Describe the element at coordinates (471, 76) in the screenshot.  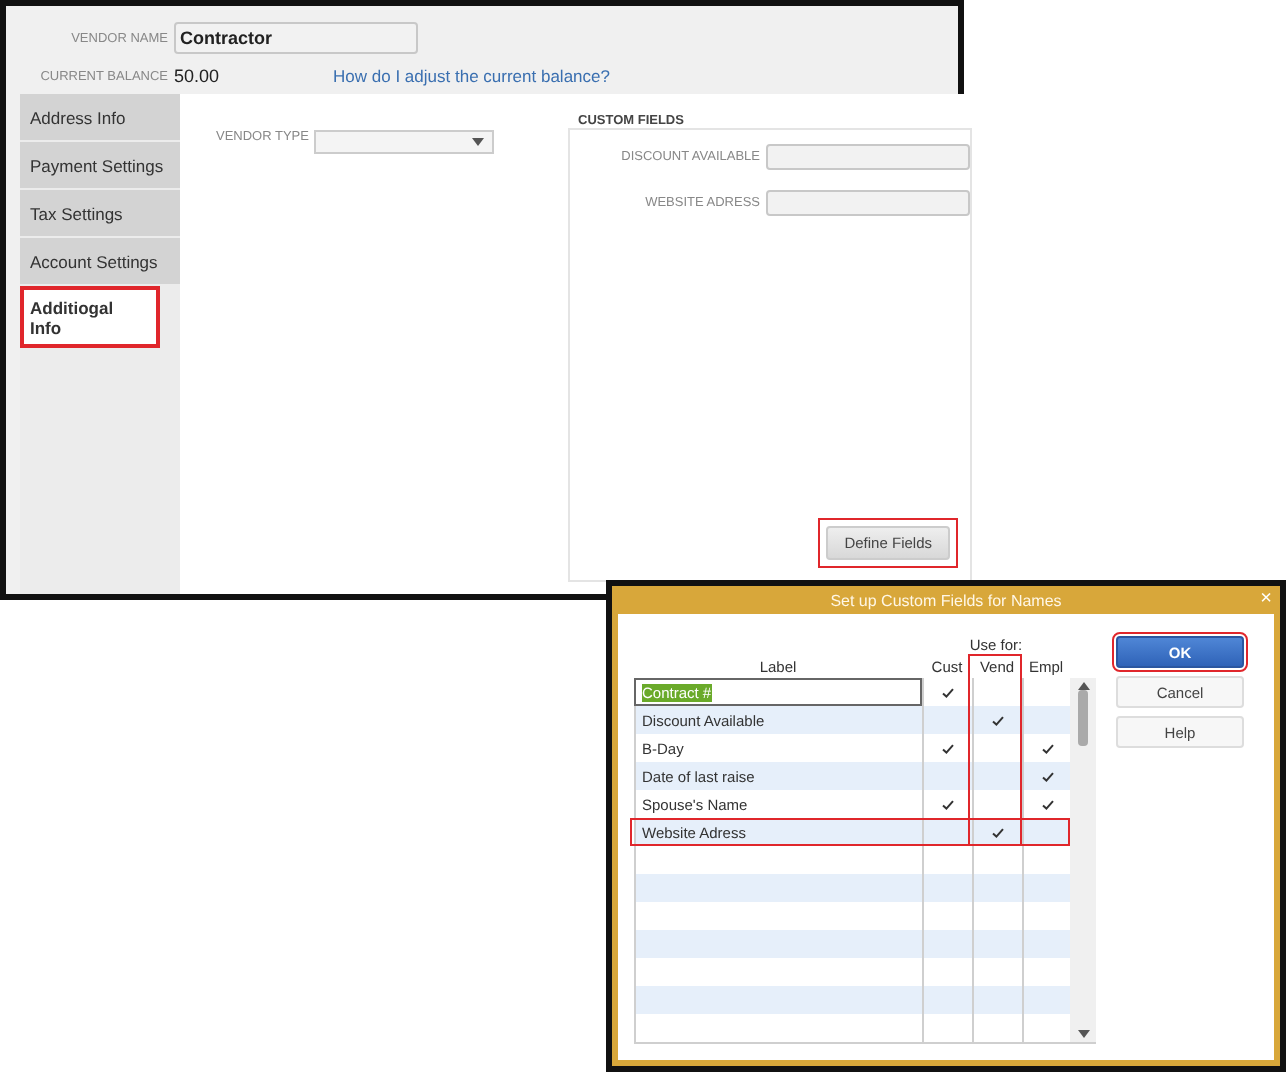
I see `help-link: How do I adjust the current balance?` at that location.